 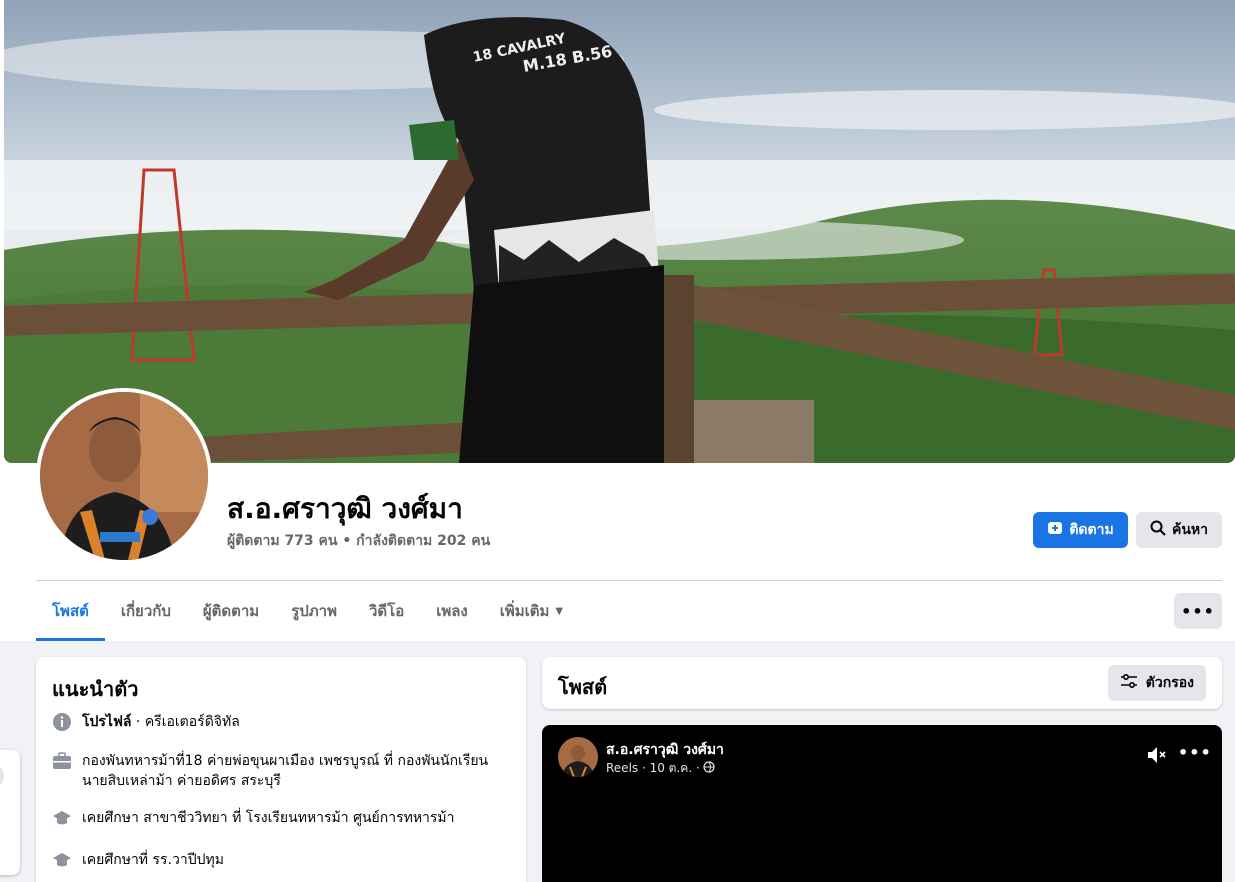 I want to click on filter-icon, so click(x=1129, y=683).